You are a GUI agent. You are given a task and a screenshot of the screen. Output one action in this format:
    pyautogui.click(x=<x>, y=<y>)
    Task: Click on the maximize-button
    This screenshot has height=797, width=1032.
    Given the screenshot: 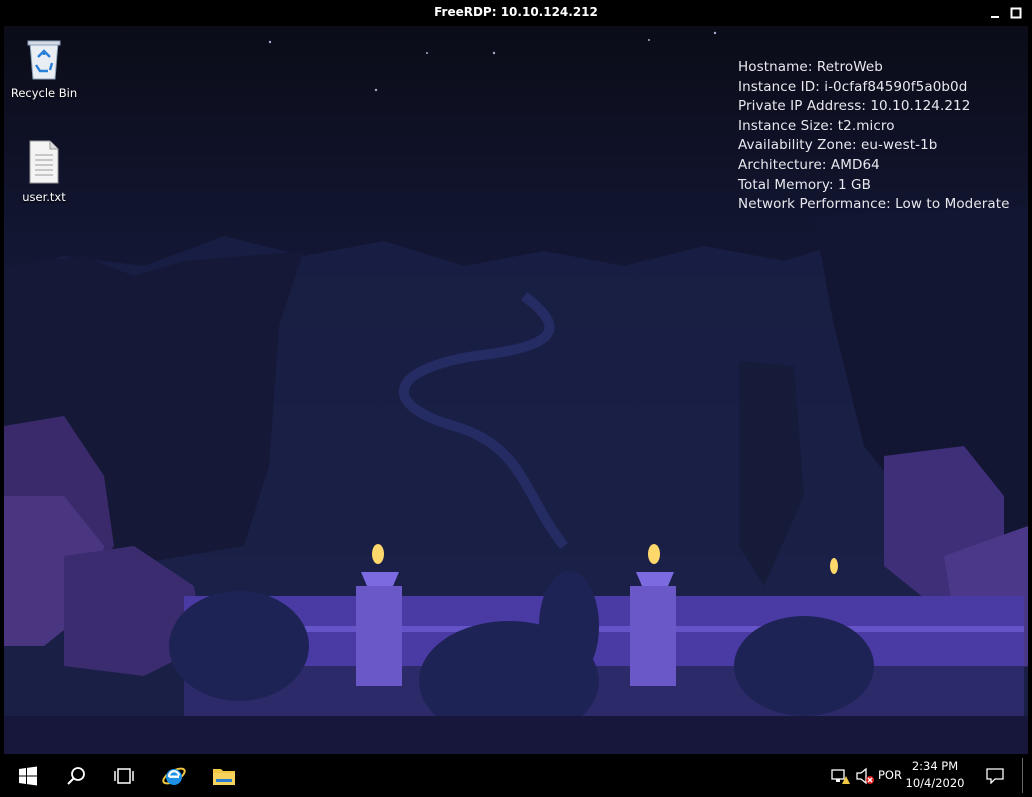 What is the action you would take?
    pyautogui.click(x=1016, y=13)
    